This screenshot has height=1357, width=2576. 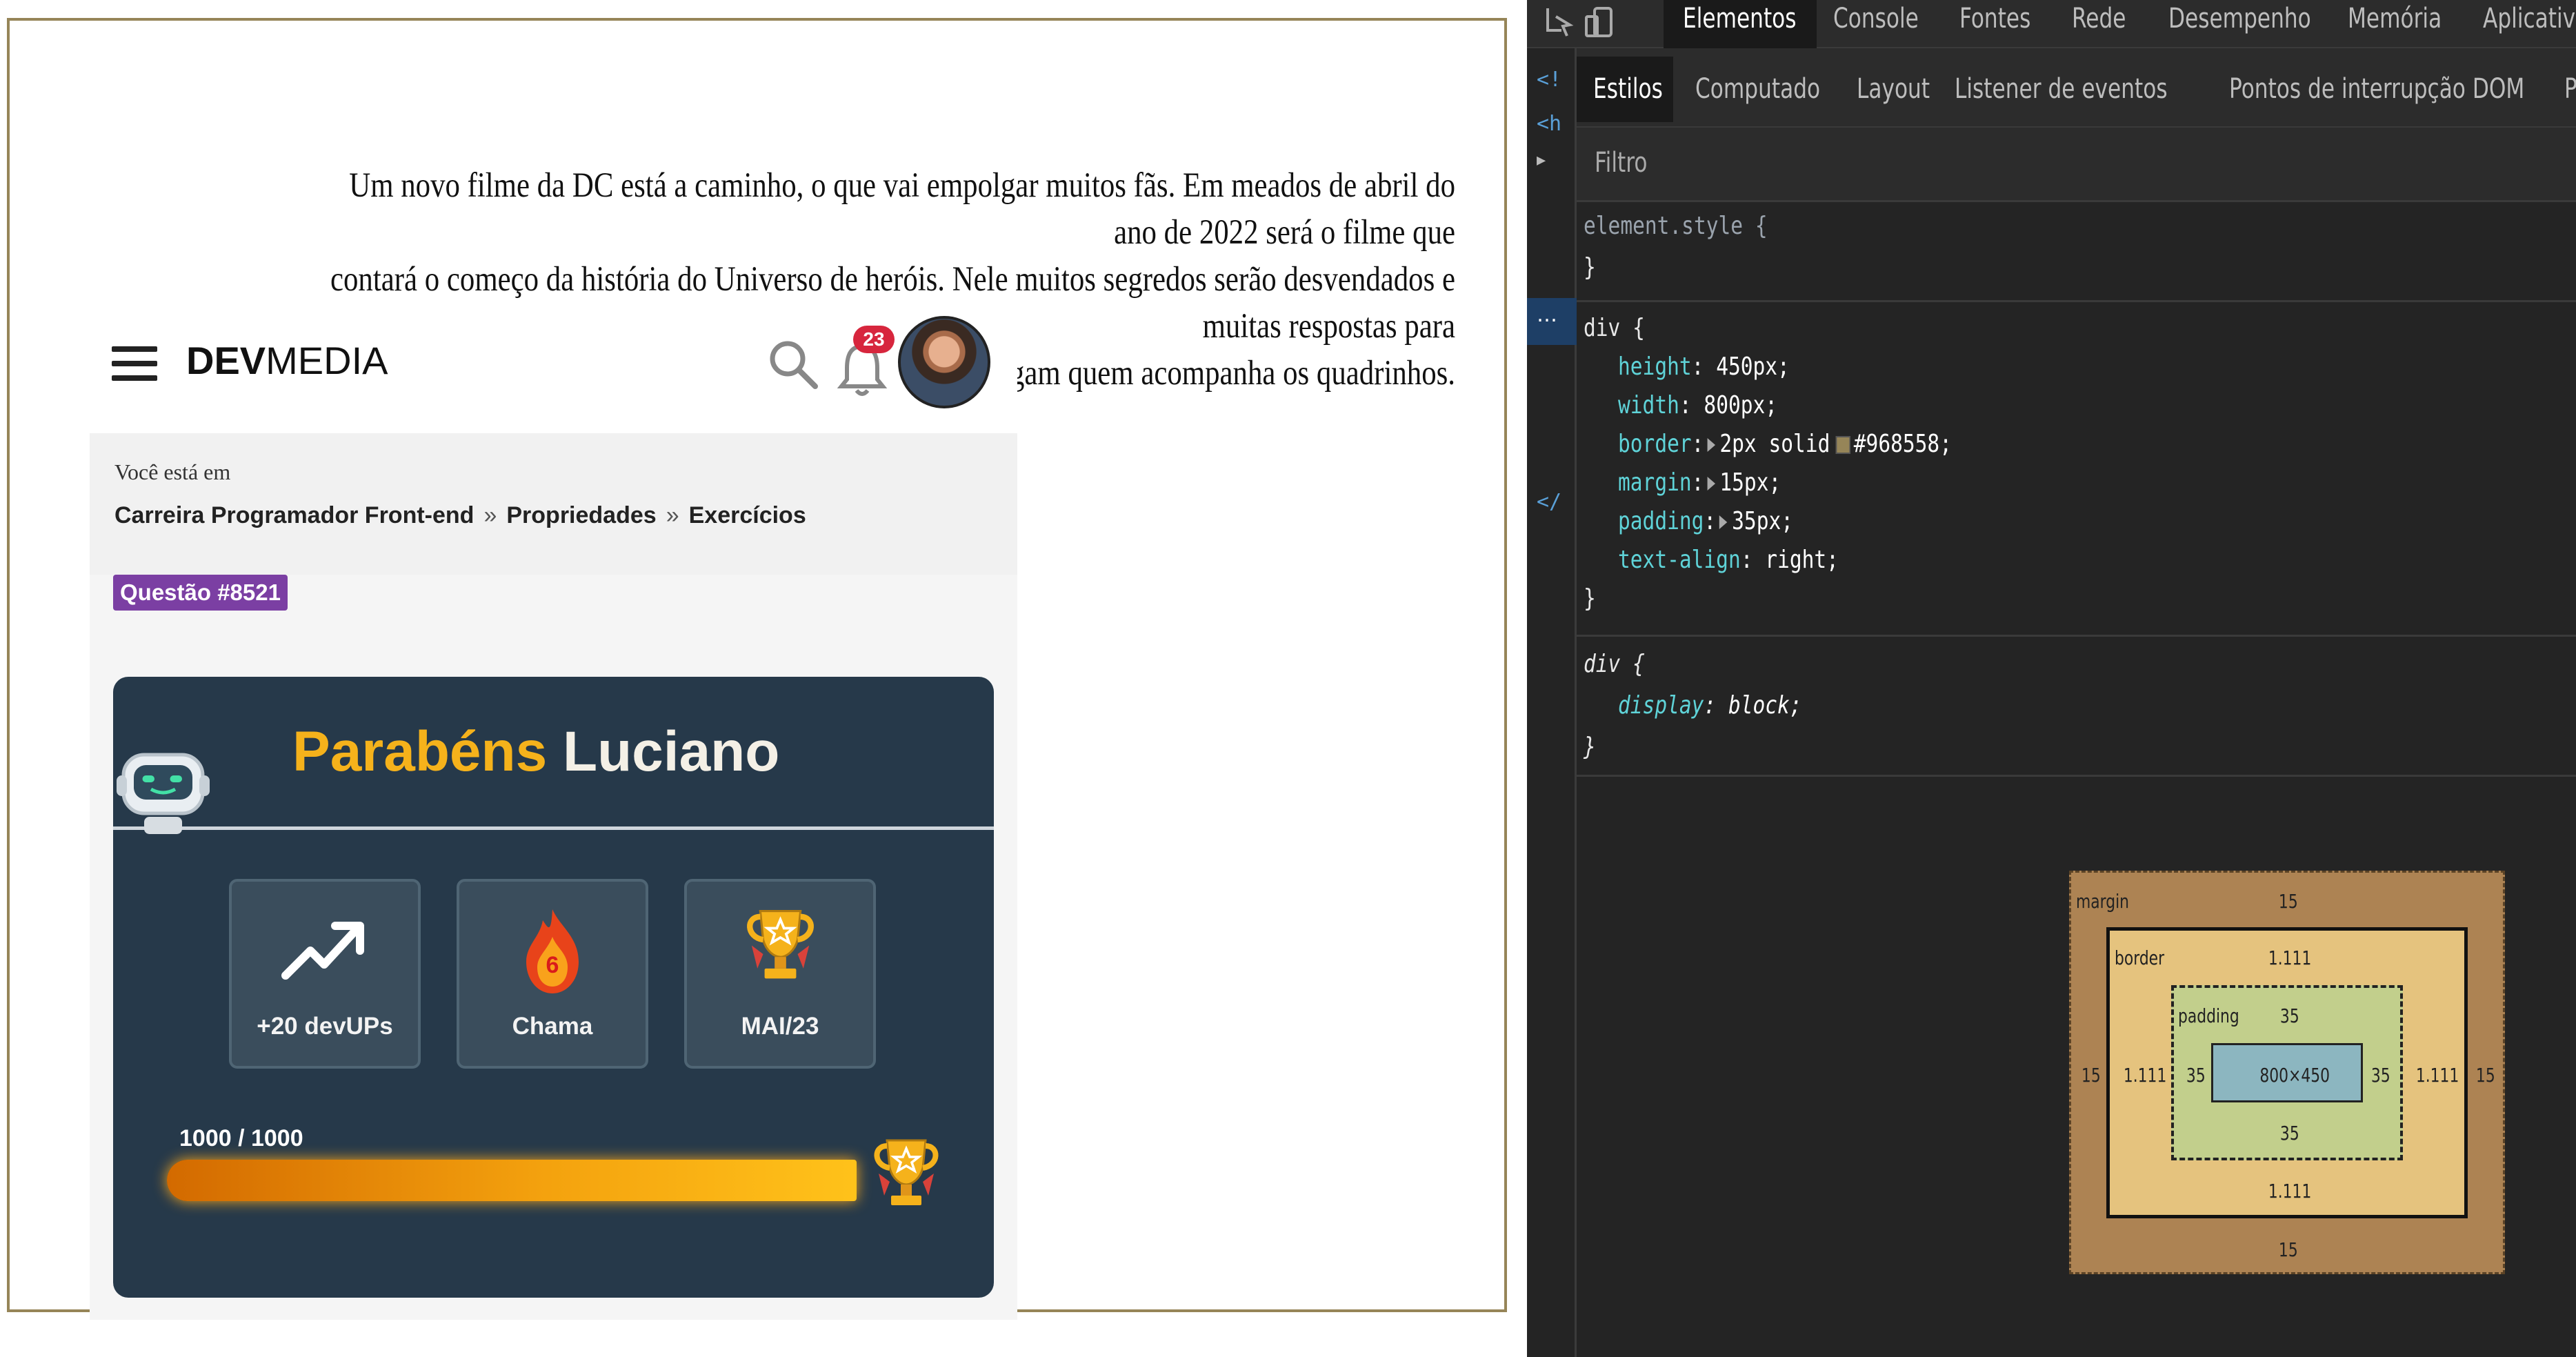 What do you see at coordinates (1876, 24) in the screenshot?
I see `tab-console: Console` at bounding box center [1876, 24].